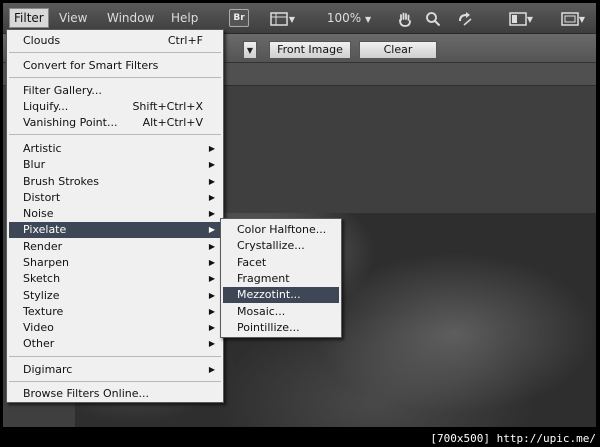  What do you see at coordinates (167, 106) in the screenshot?
I see `menu-item-shortcut: Shift+Ctrl+X` at bounding box center [167, 106].